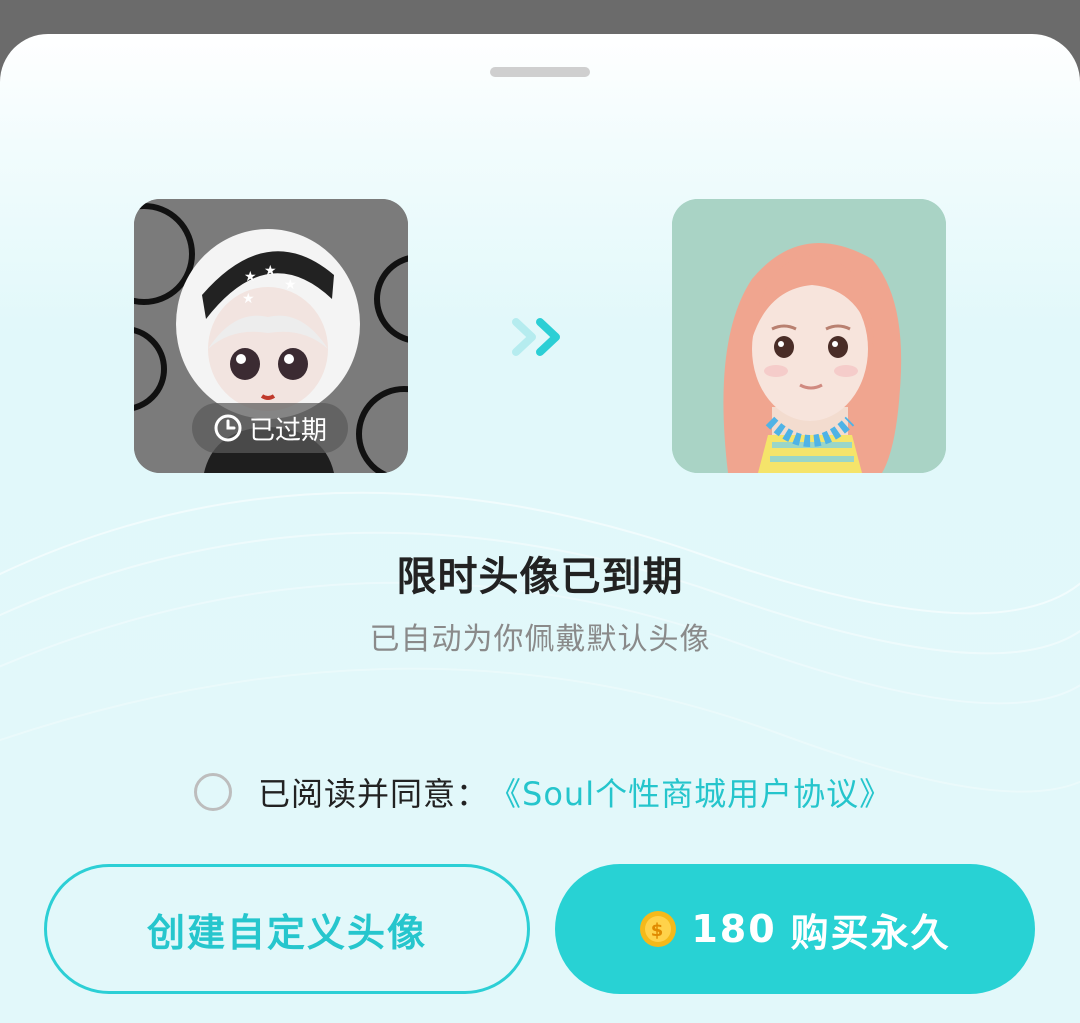  What do you see at coordinates (374, 794) in the screenshot?
I see `agreement-prefix: 已阅读并同意：` at bounding box center [374, 794].